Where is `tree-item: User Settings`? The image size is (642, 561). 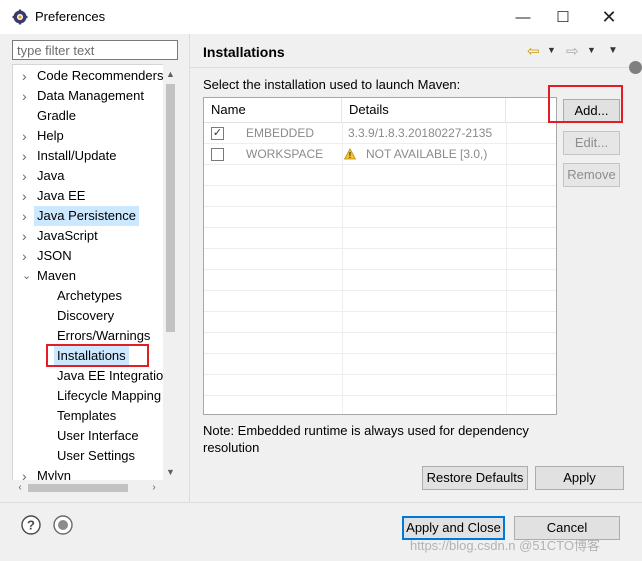 tree-item: User Settings is located at coordinates (89, 456).